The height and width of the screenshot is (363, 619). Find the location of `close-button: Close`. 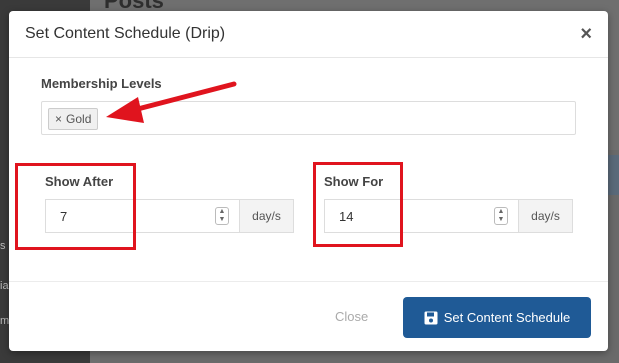

close-button: Close is located at coordinates (351, 316).